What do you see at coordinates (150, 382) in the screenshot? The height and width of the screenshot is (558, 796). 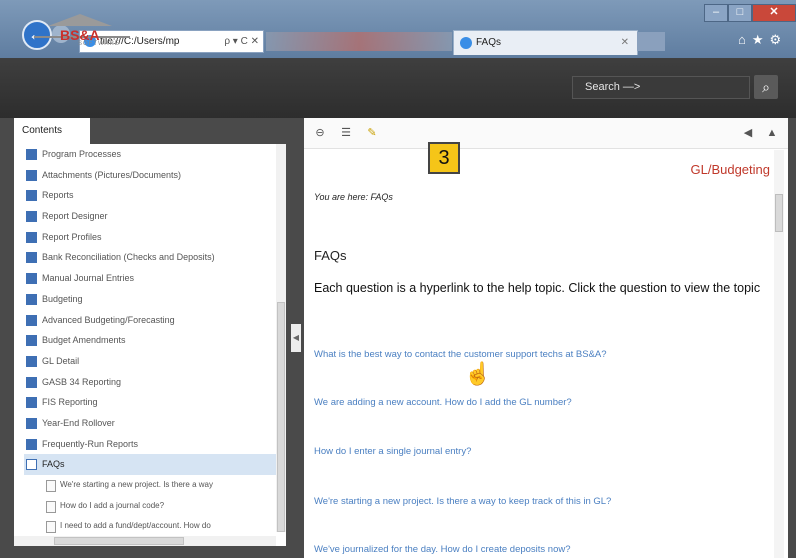 I see `toc-item: GASB 34 Reporting` at bounding box center [150, 382].